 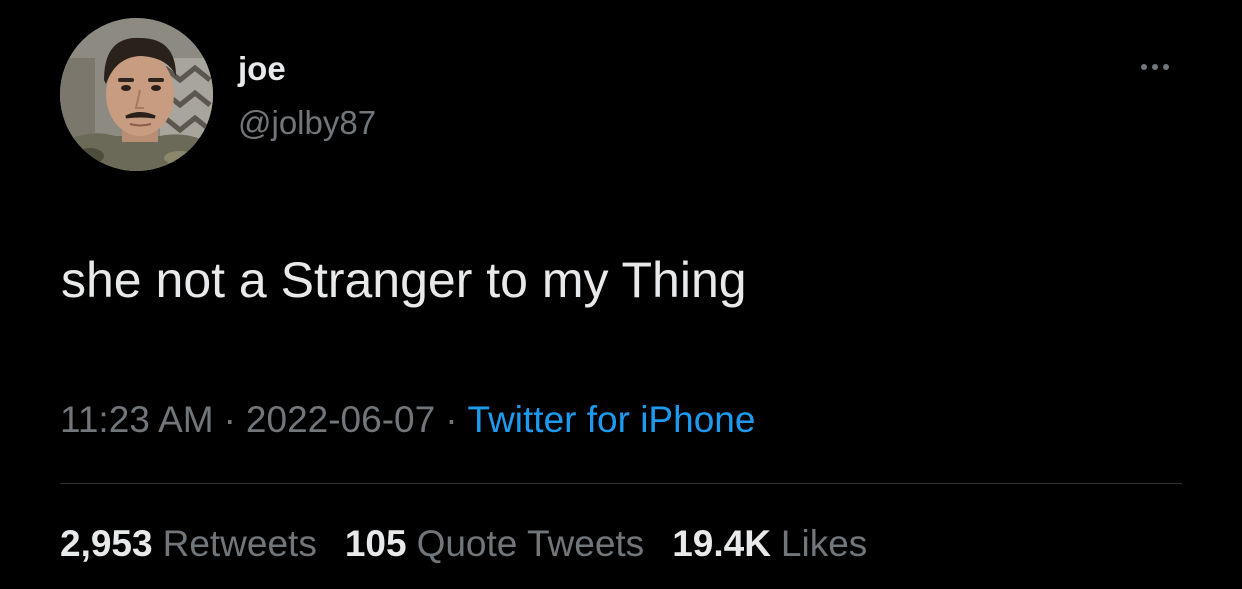 I want to click on user-handle: @jolby87, so click(x=307, y=123).